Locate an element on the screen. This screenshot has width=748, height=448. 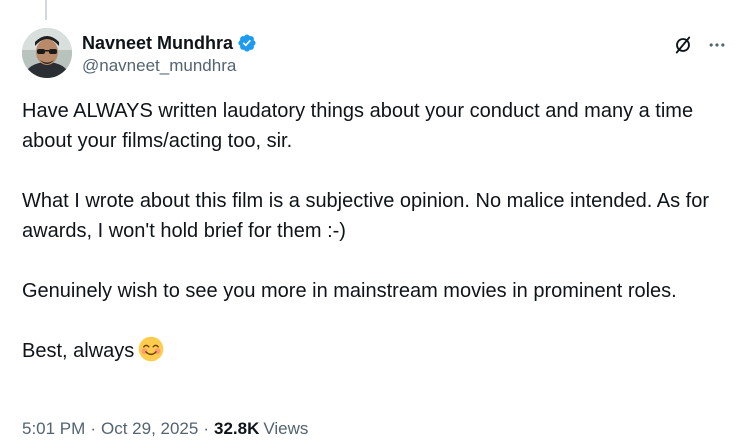
tweet-closing-text: Best, always is located at coordinates (78, 351).